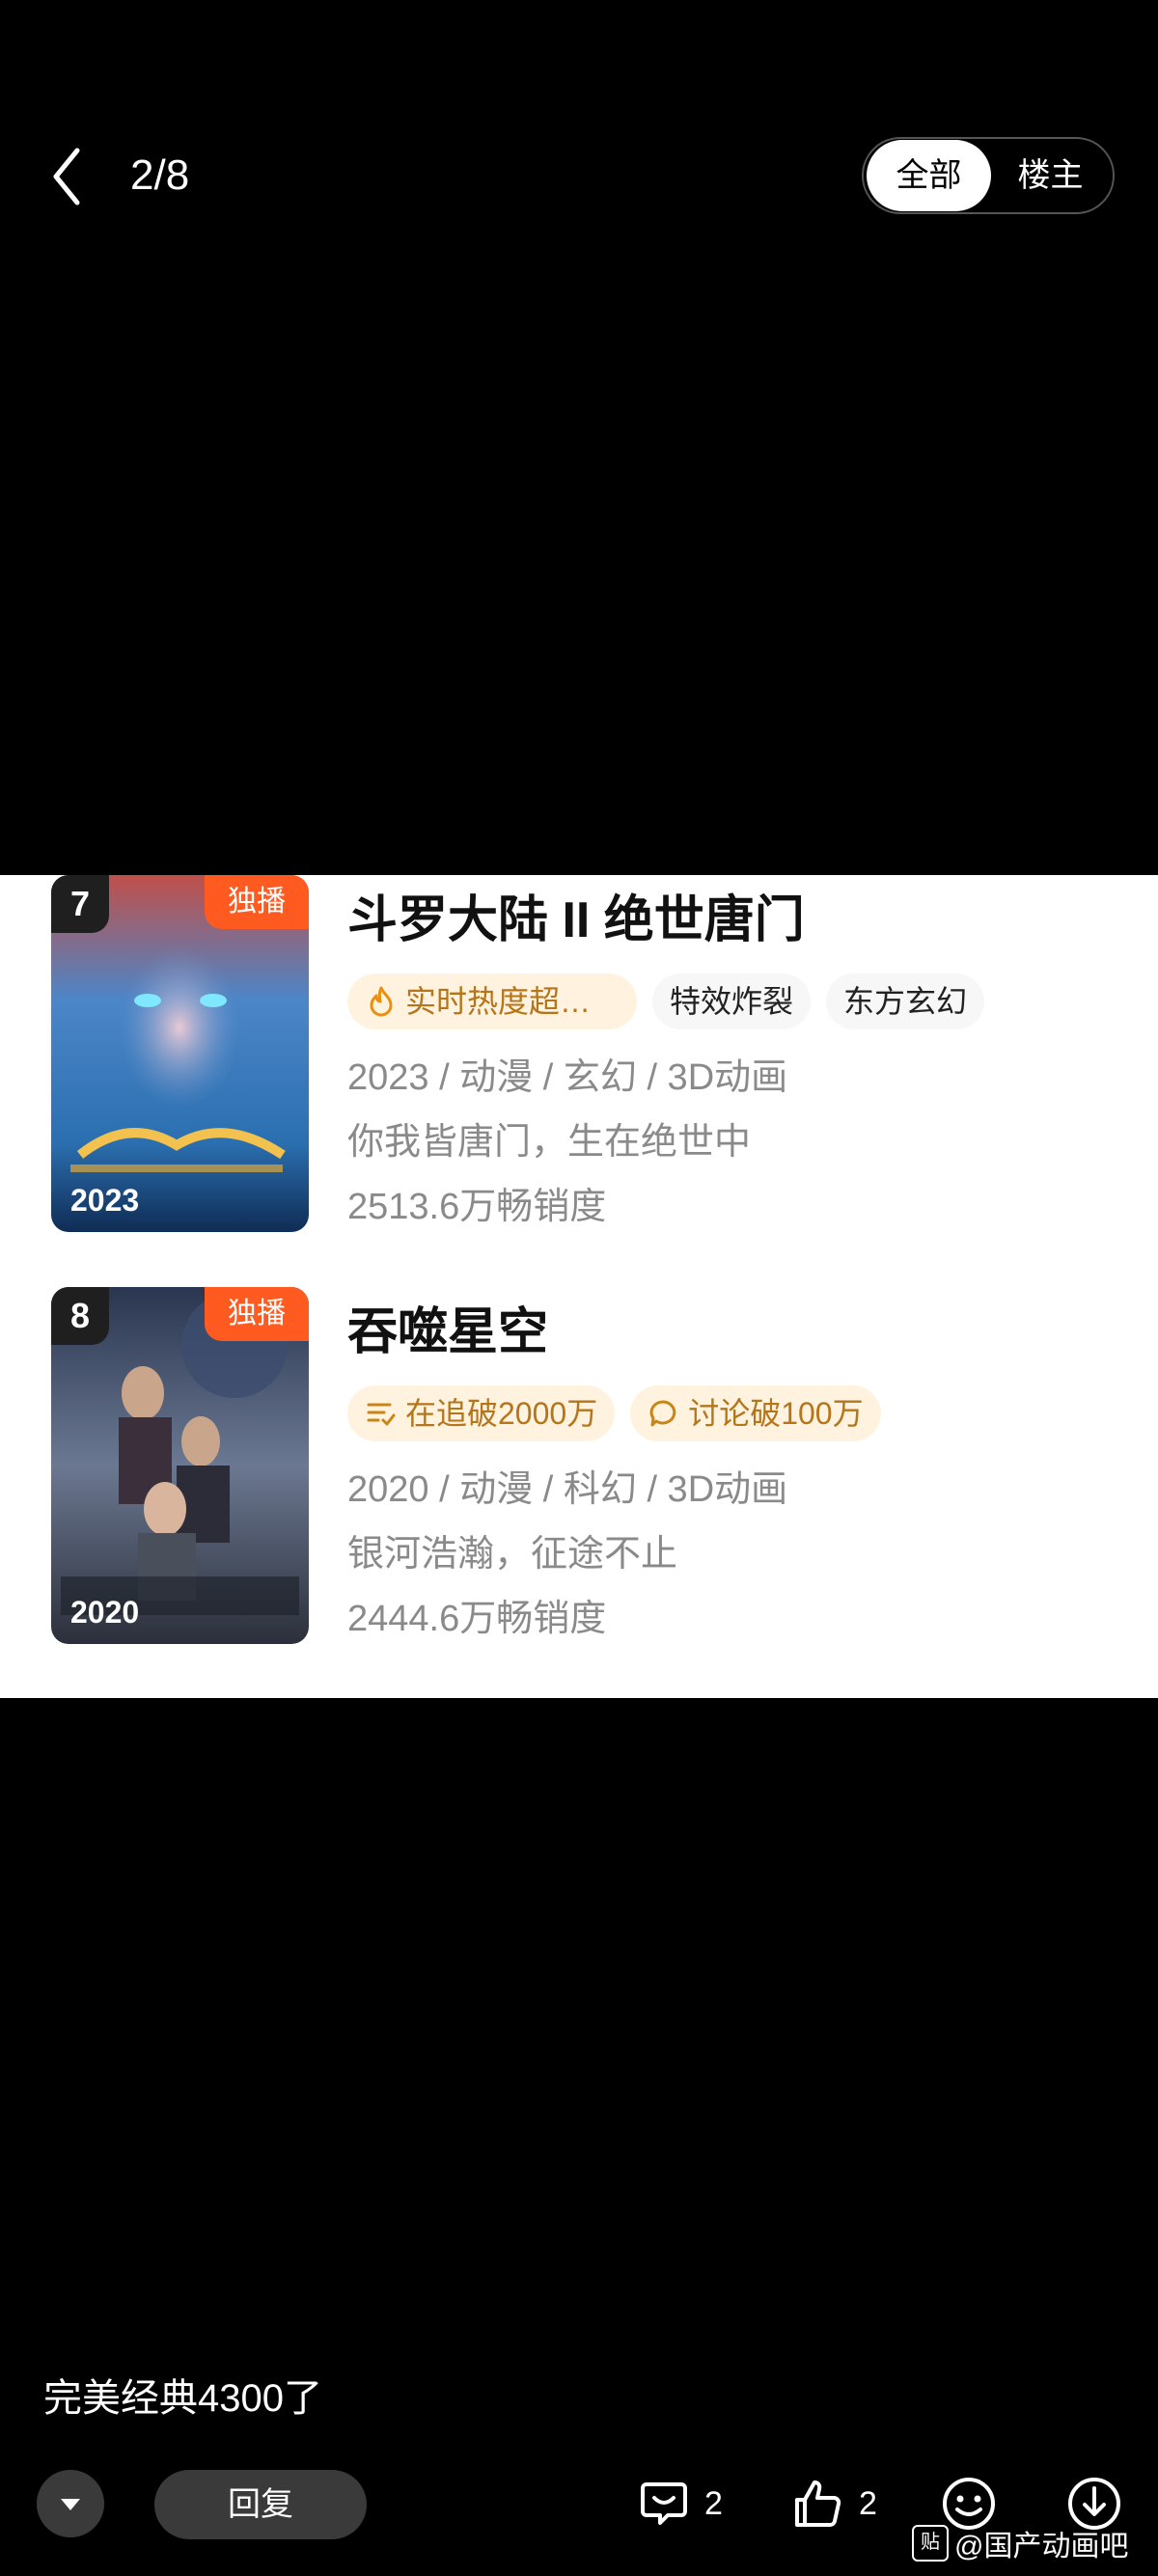  What do you see at coordinates (567, 1078) in the screenshot?
I see `item-meta: 2023 / 动漫 / 玄幻 / 3D动画` at bounding box center [567, 1078].